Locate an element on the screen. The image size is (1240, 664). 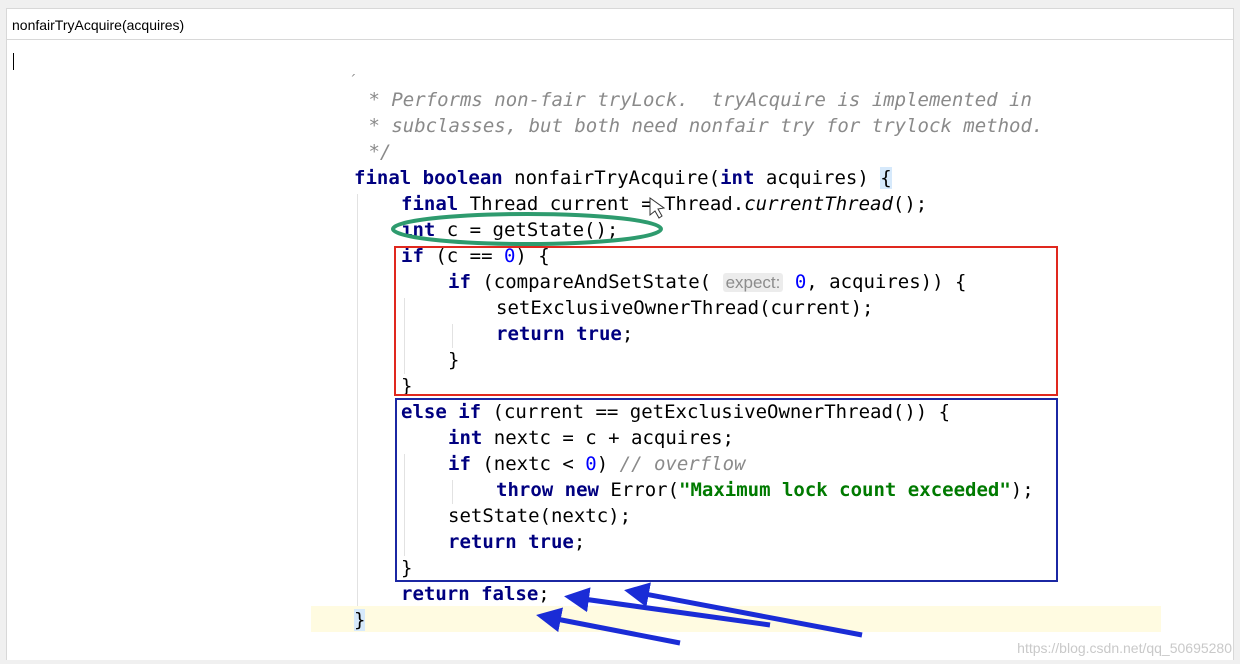
editor-title: nonfairTryAcquire(acquires) is located at coordinates (98, 25).